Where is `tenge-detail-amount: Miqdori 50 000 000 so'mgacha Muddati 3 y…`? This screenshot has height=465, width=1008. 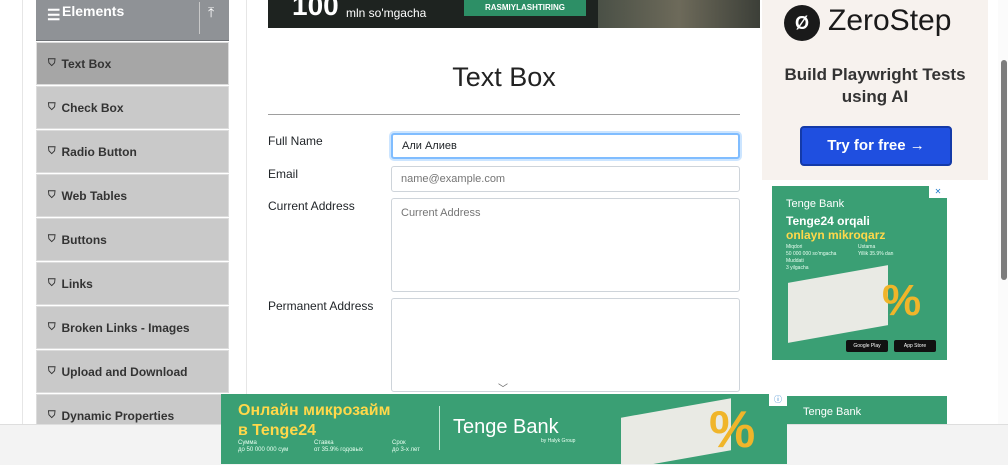 tenge-detail-amount: Miqdori 50 000 000 so'mgacha Muddati 3 y… is located at coordinates (811, 258).